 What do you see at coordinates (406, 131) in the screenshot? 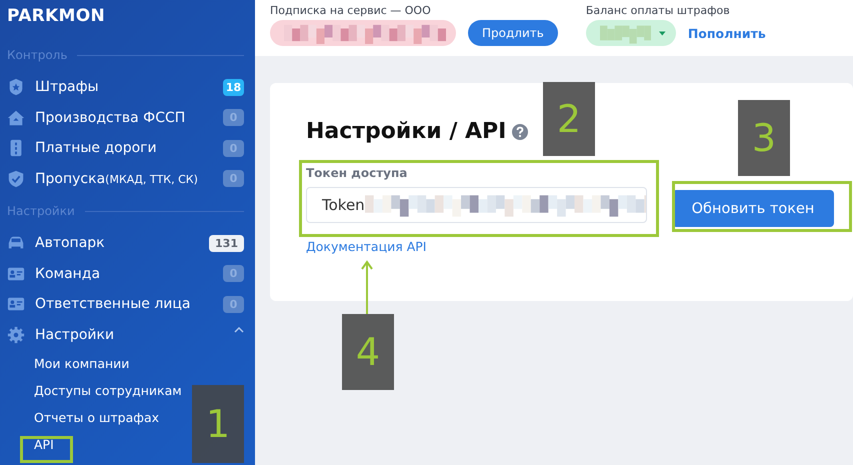
I see `page-title: Настройки / API` at bounding box center [406, 131].